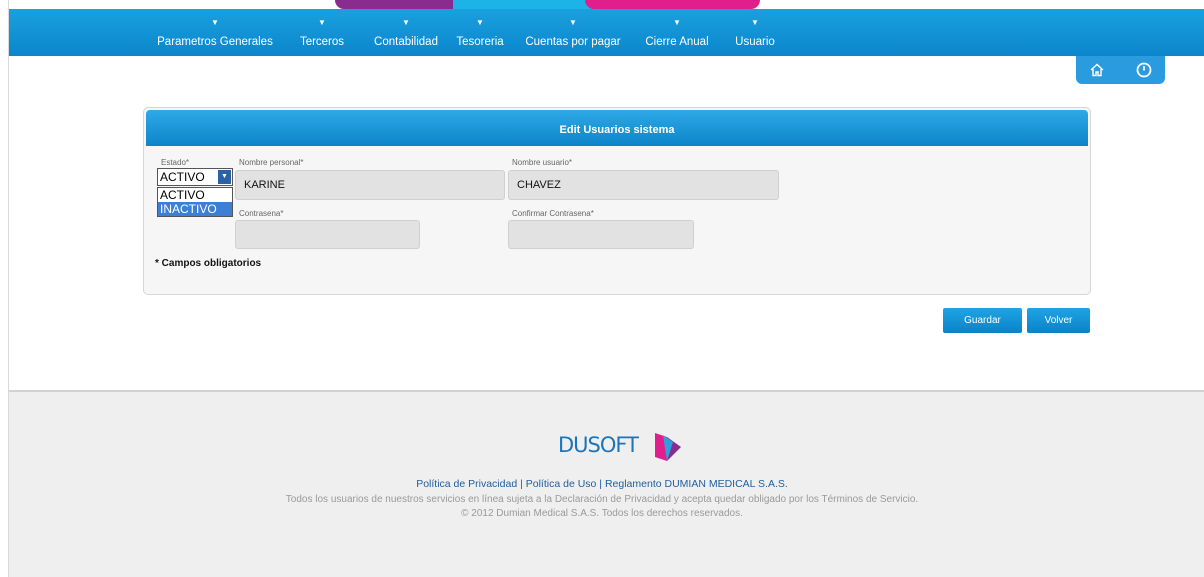  I want to click on dropdown-arrow-icon: ▼, so click(224, 177).